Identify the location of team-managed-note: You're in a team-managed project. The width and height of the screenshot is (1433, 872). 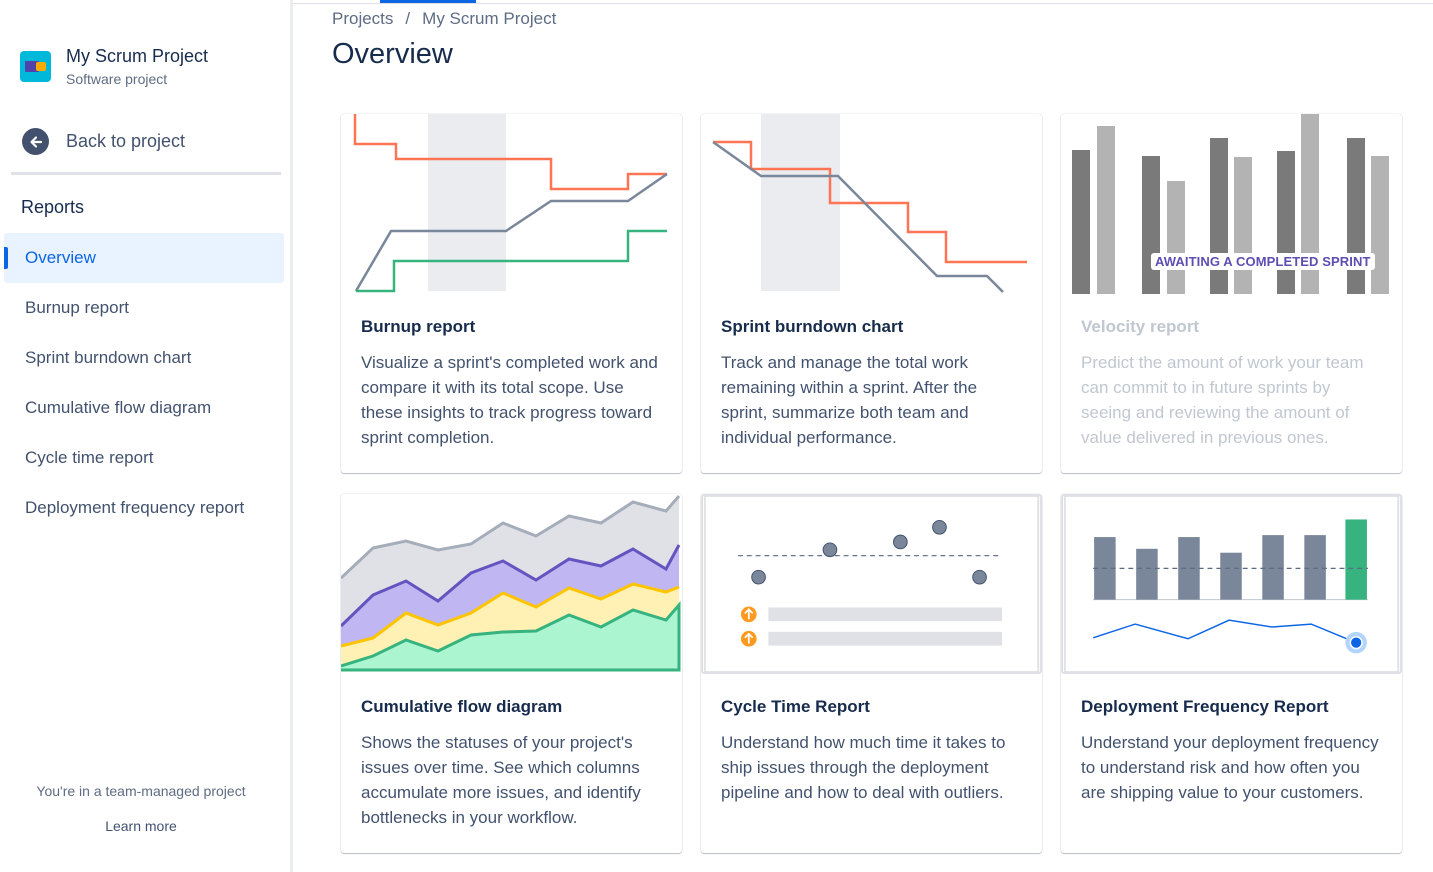
(141, 791).